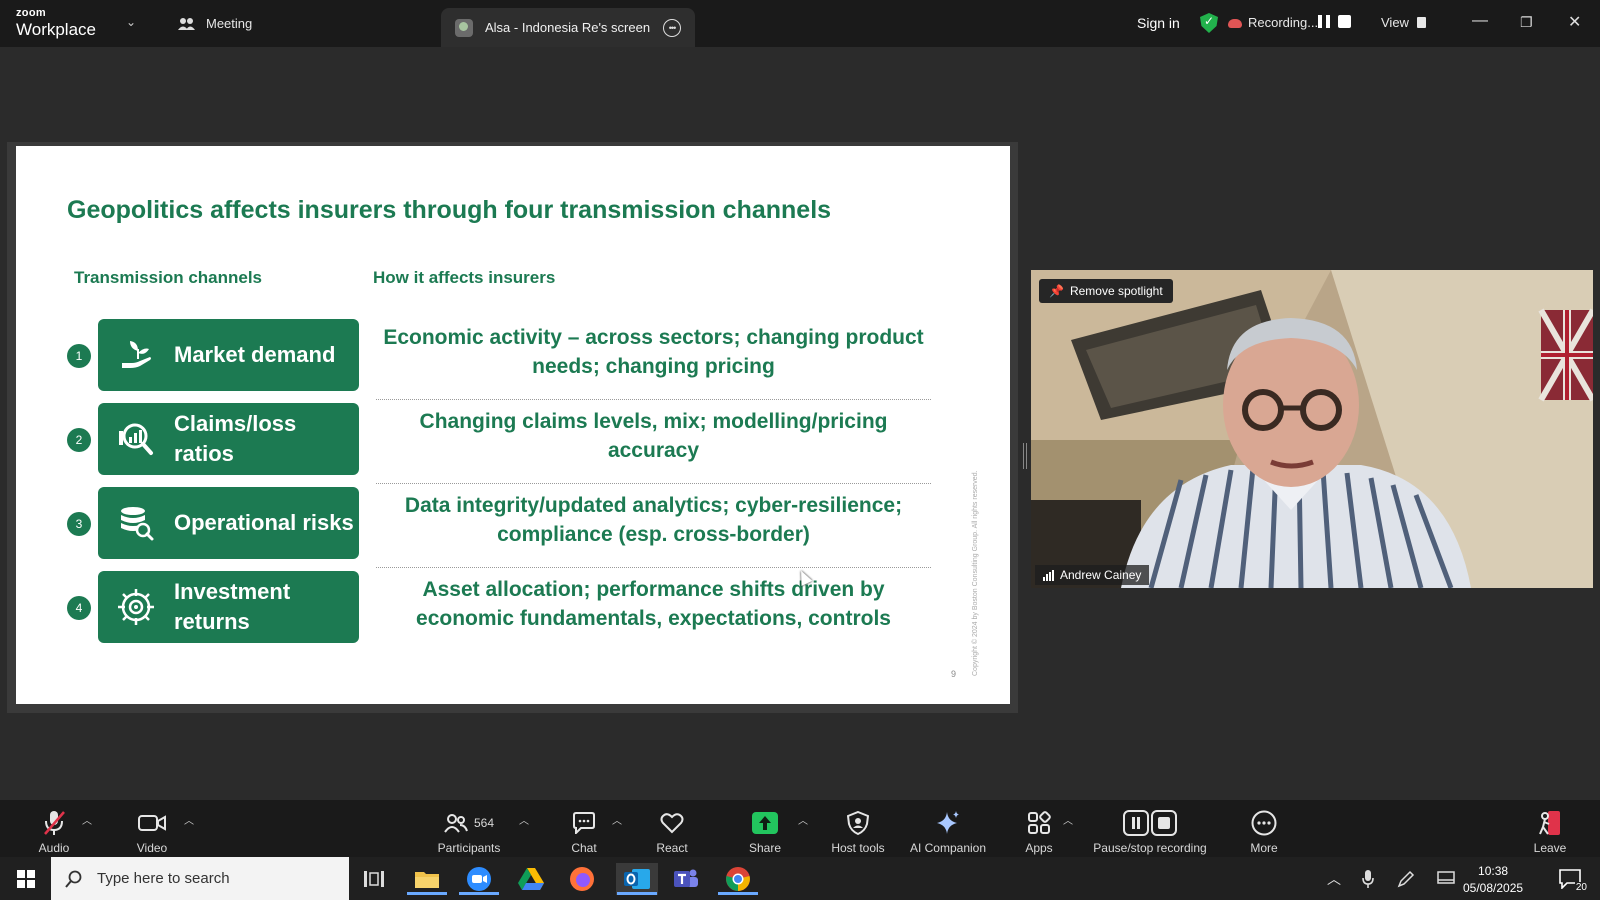  What do you see at coordinates (672, 27) in the screenshot?
I see `more-options-icon: •••` at bounding box center [672, 27].